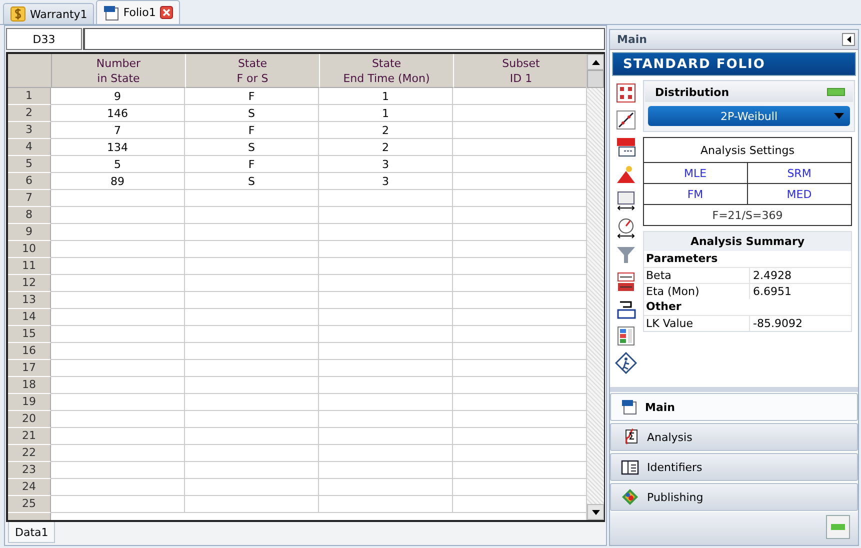 The width and height of the screenshot is (861, 548). I want to click on setting-link: SRM, so click(799, 173).